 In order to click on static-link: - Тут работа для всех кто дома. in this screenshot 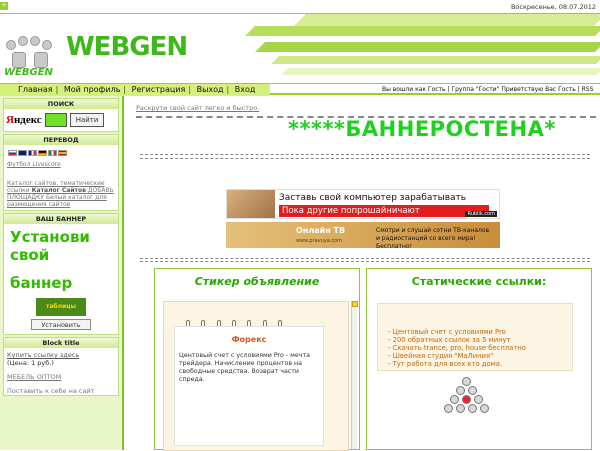, I will do `click(480, 364)`.